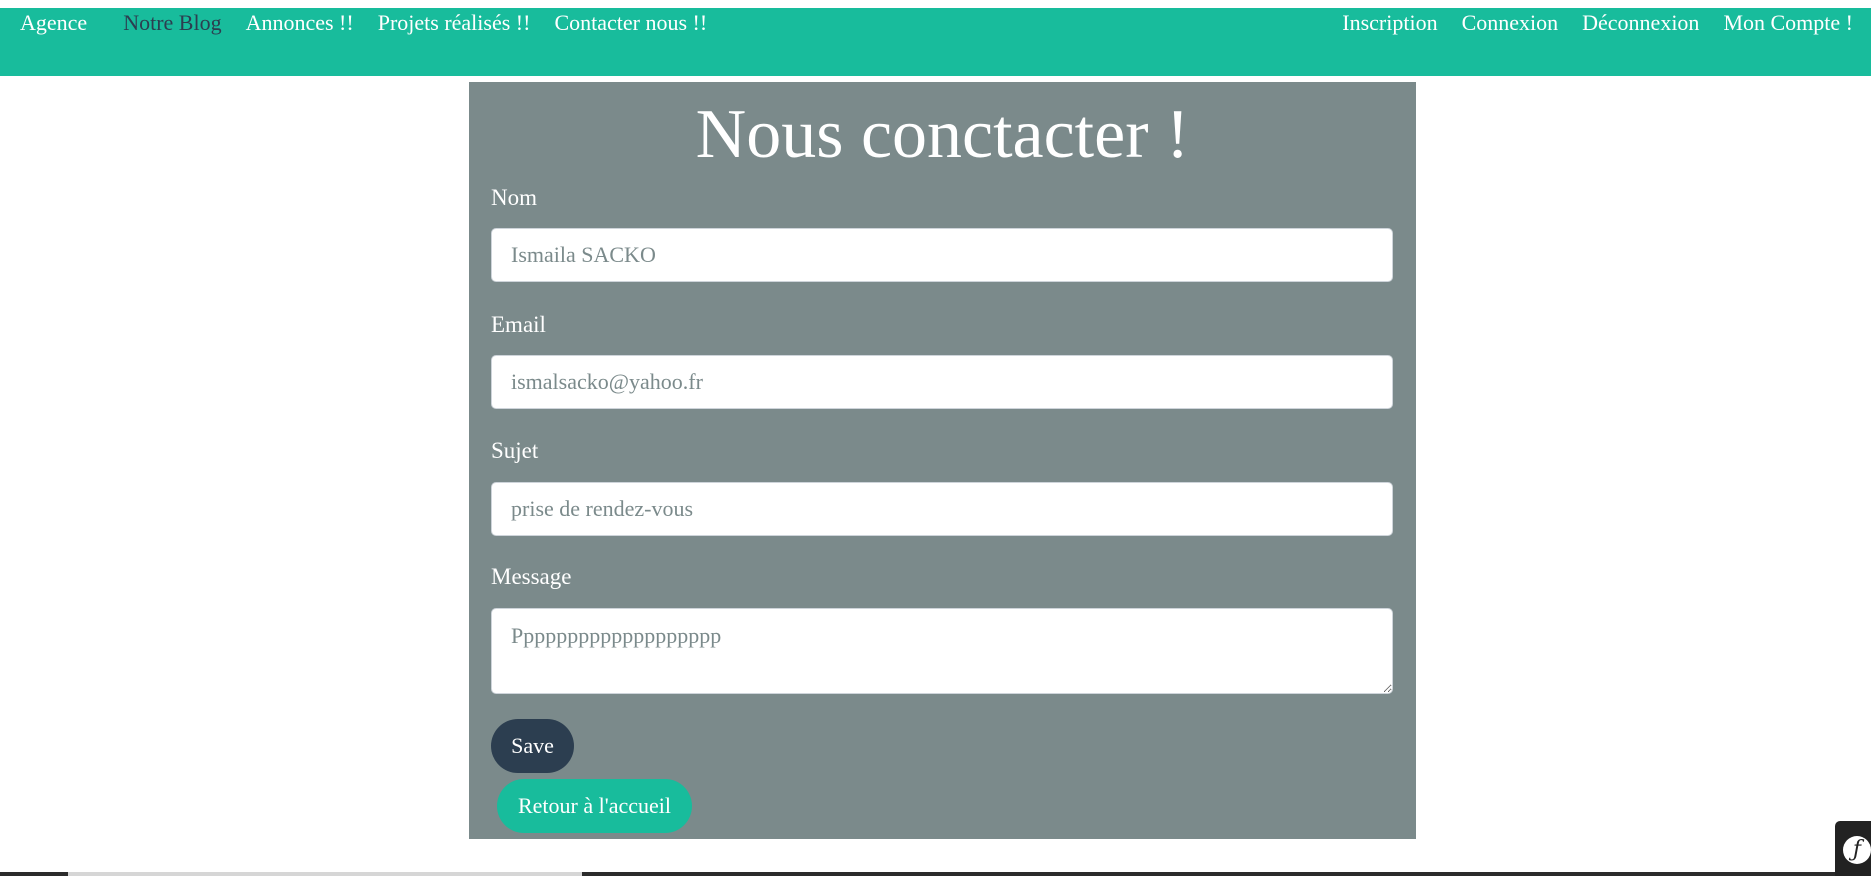  What do you see at coordinates (1788, 23) in the screenshot?
I see `nav-link-mon-compte: Mon Compte !` at bounding box center [1788, 23].